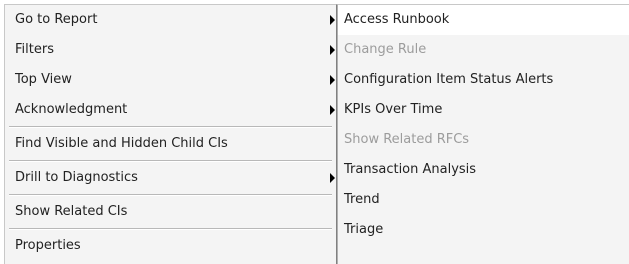 The height and width of the screenshot is (264, 629). Describe the element at coordinates (71, 211) in the screenshot. I see `menu-item-label: Show Related CIs` at that location.